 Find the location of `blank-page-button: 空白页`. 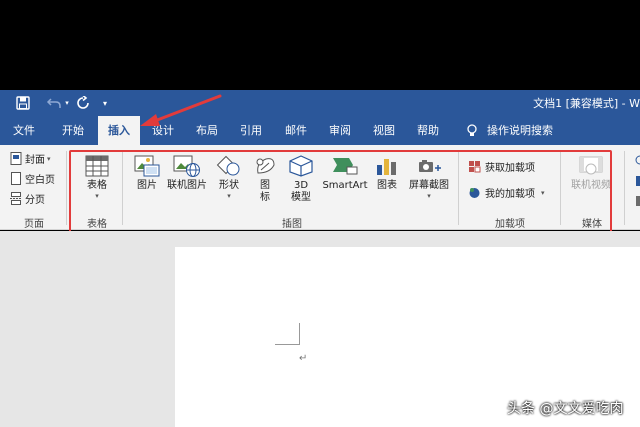

blank-page-button: 空白页 is located at coordinates (32, 178).